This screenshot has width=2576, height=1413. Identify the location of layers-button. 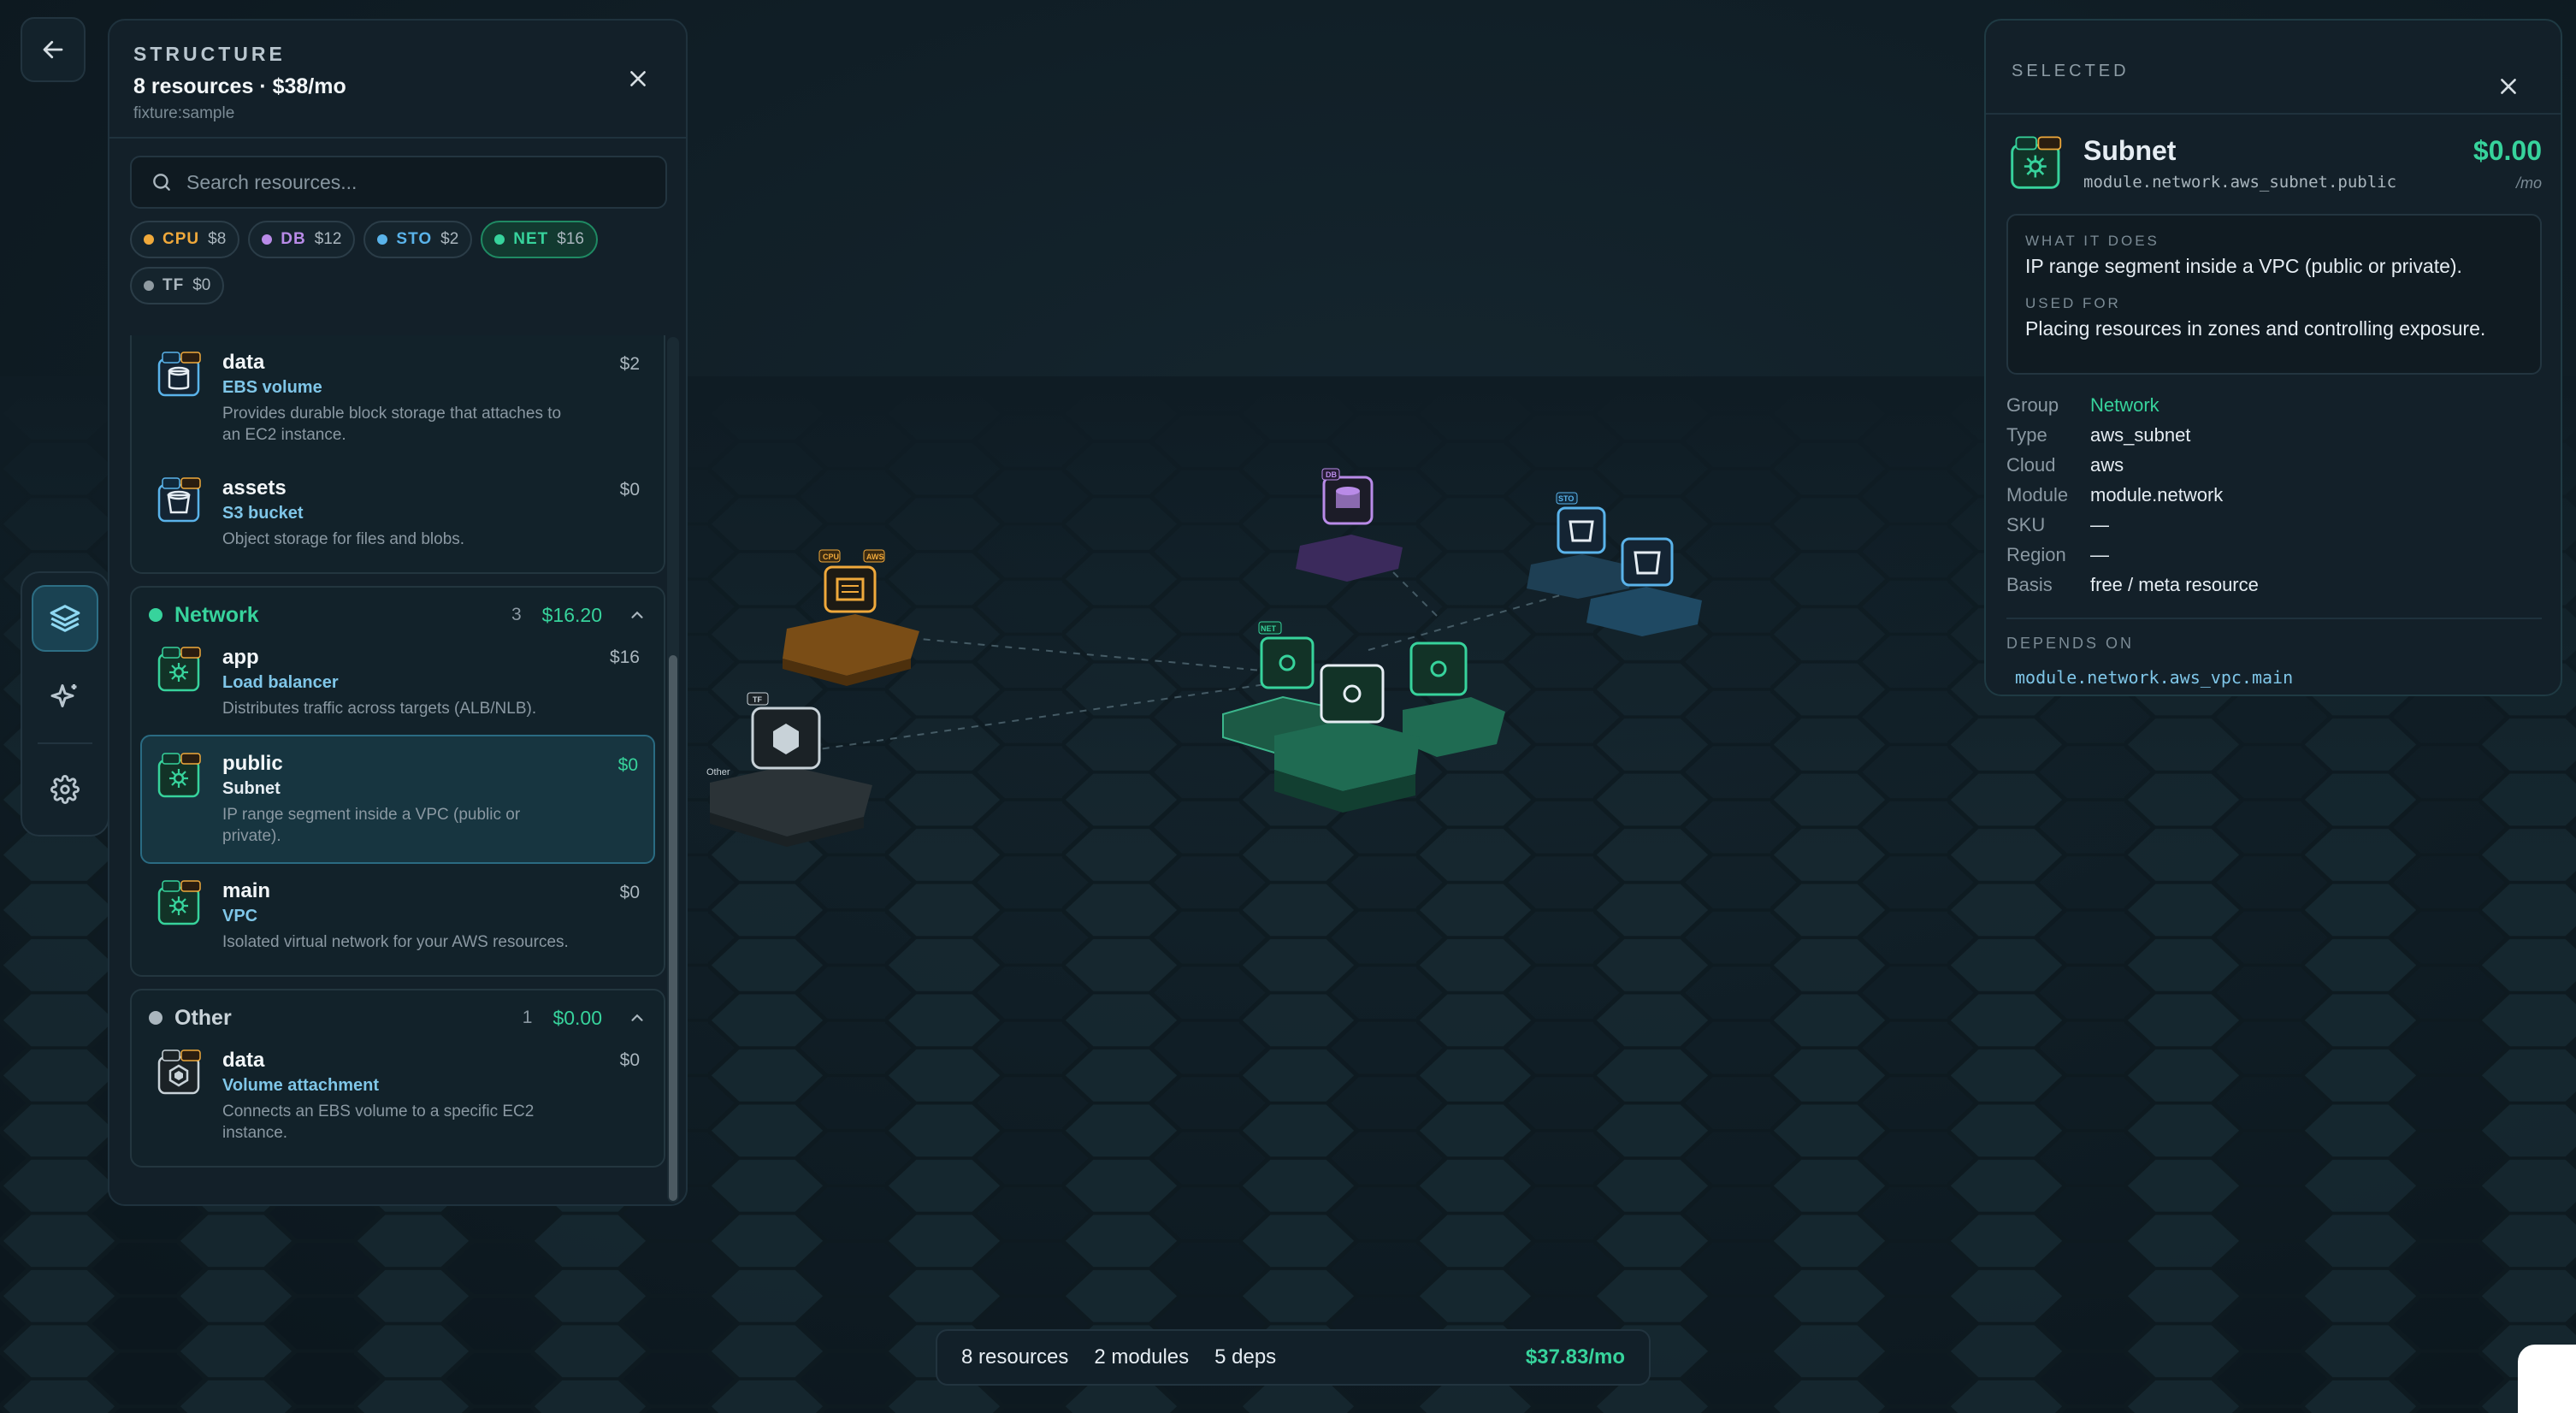
(65, 619).